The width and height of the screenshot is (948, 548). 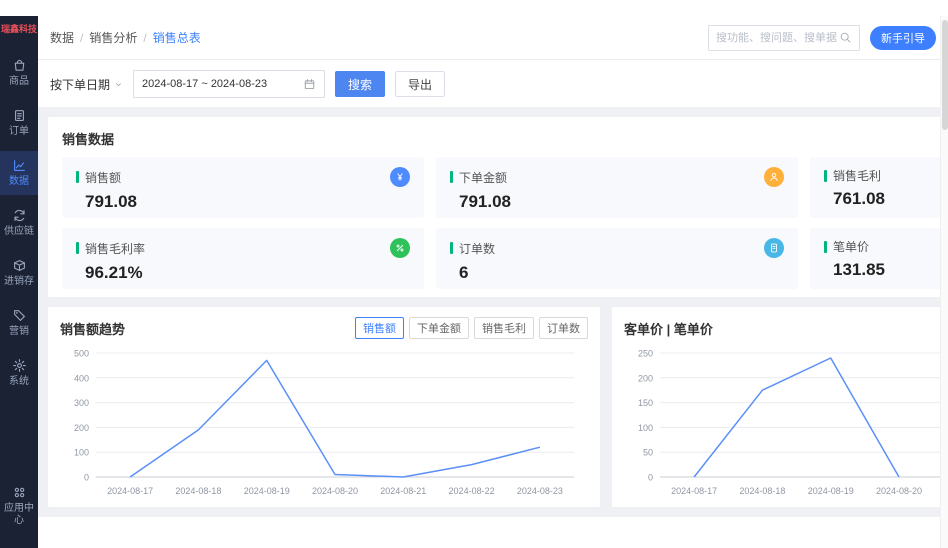 I want to click on metric-tile-gross-margin: 销售毛利率 96.21%, so click(x=243, y=258).